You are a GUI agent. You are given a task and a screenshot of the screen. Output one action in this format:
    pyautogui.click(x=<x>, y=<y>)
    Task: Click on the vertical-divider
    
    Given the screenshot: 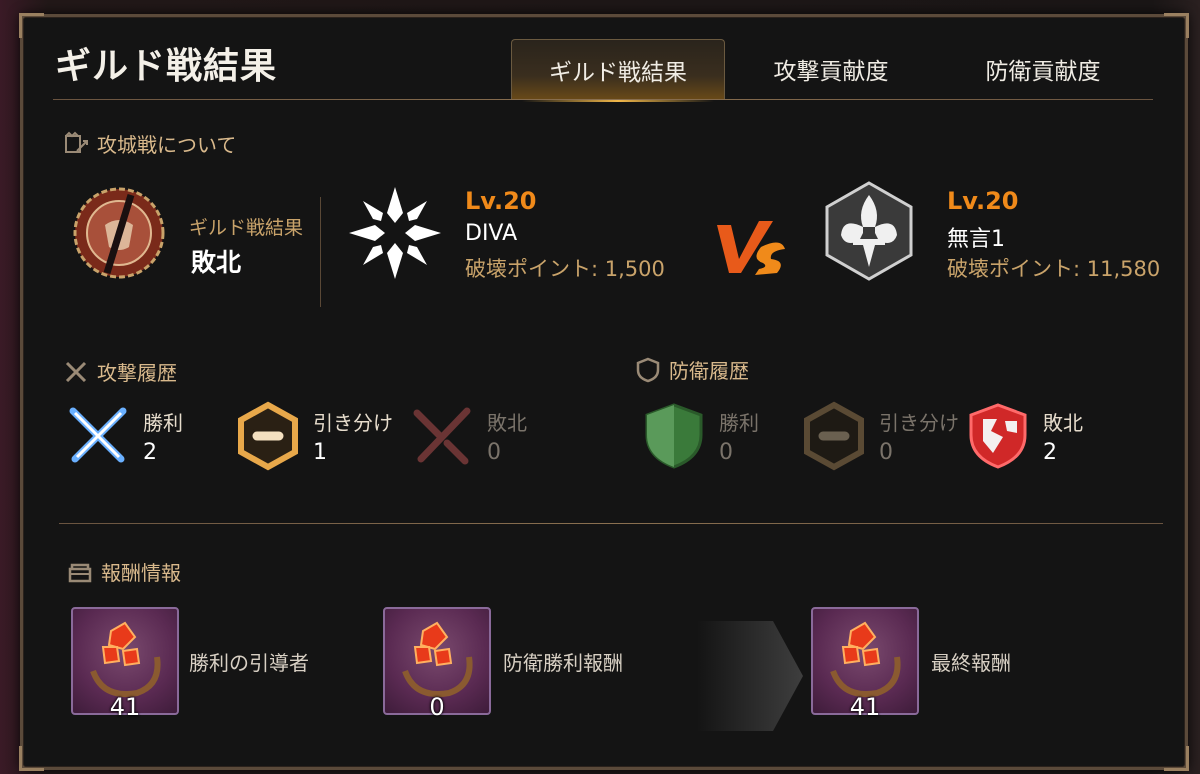 What is the action you would take?
    pyautogui.click(x=320, y=252)
    